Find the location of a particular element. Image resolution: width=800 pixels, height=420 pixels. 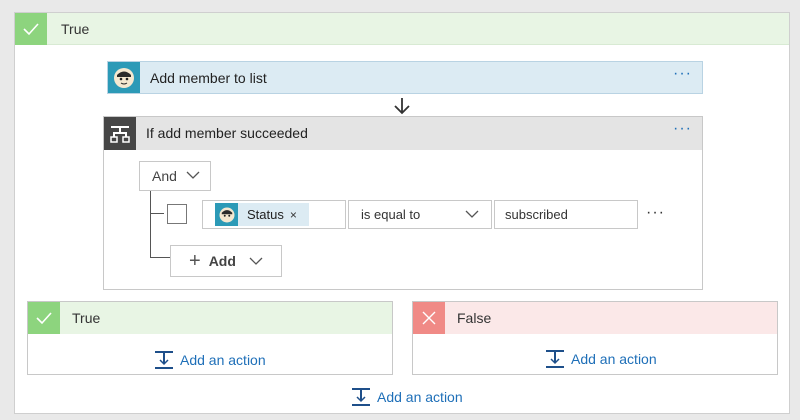

action-card-title: Add member to list is located at coordinates (208, 78).